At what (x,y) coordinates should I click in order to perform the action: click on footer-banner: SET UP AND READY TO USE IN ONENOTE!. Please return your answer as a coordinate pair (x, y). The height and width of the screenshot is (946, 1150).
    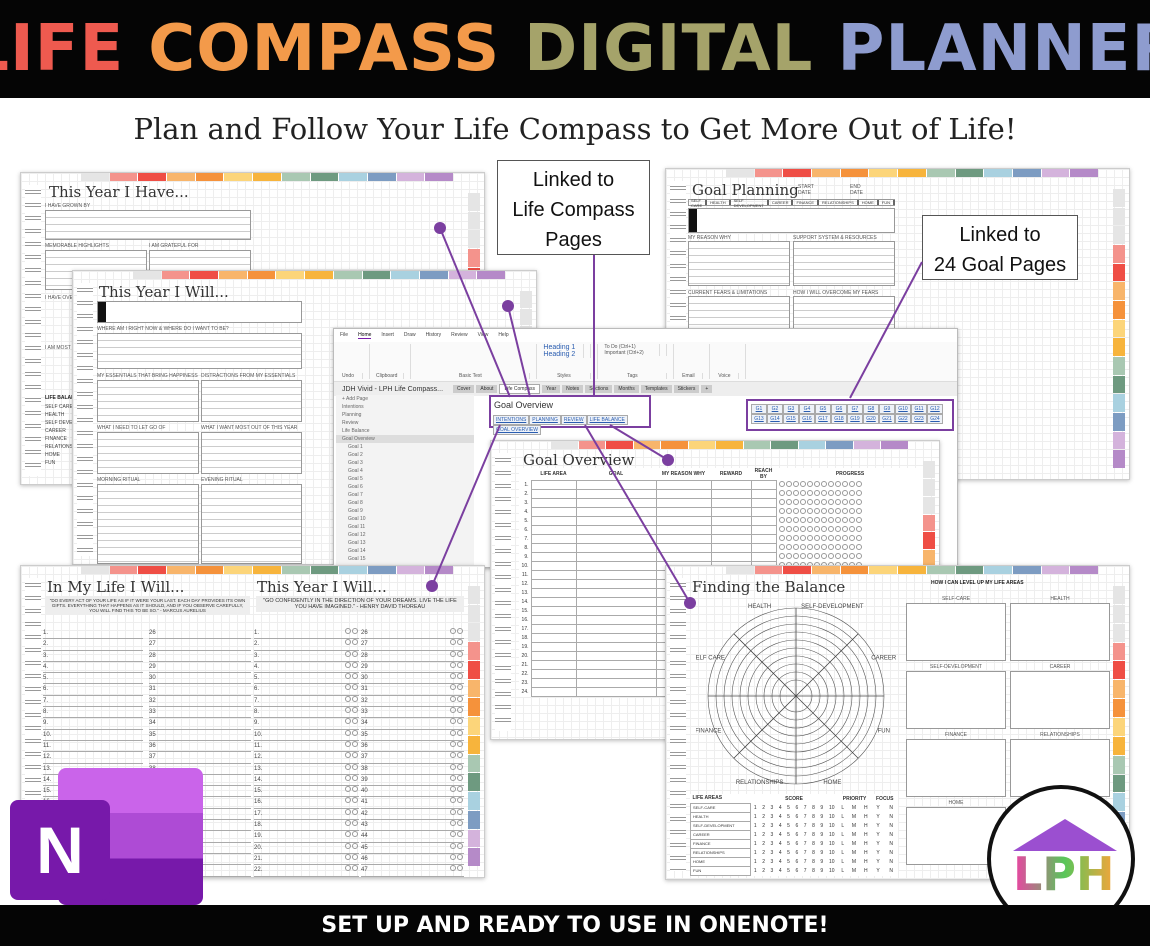
    Looking at the image, I should click on (575, 925).